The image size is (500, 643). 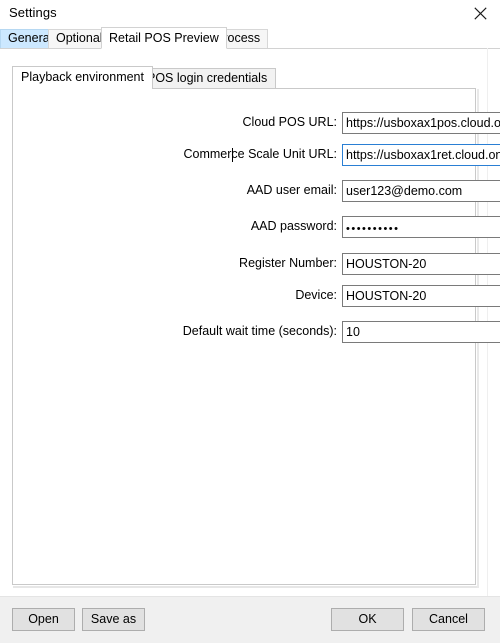 What do you see at coordinates (421, 191) in the screenshot?
I see `input-aad-user-email` at bounding box center [421, 191].